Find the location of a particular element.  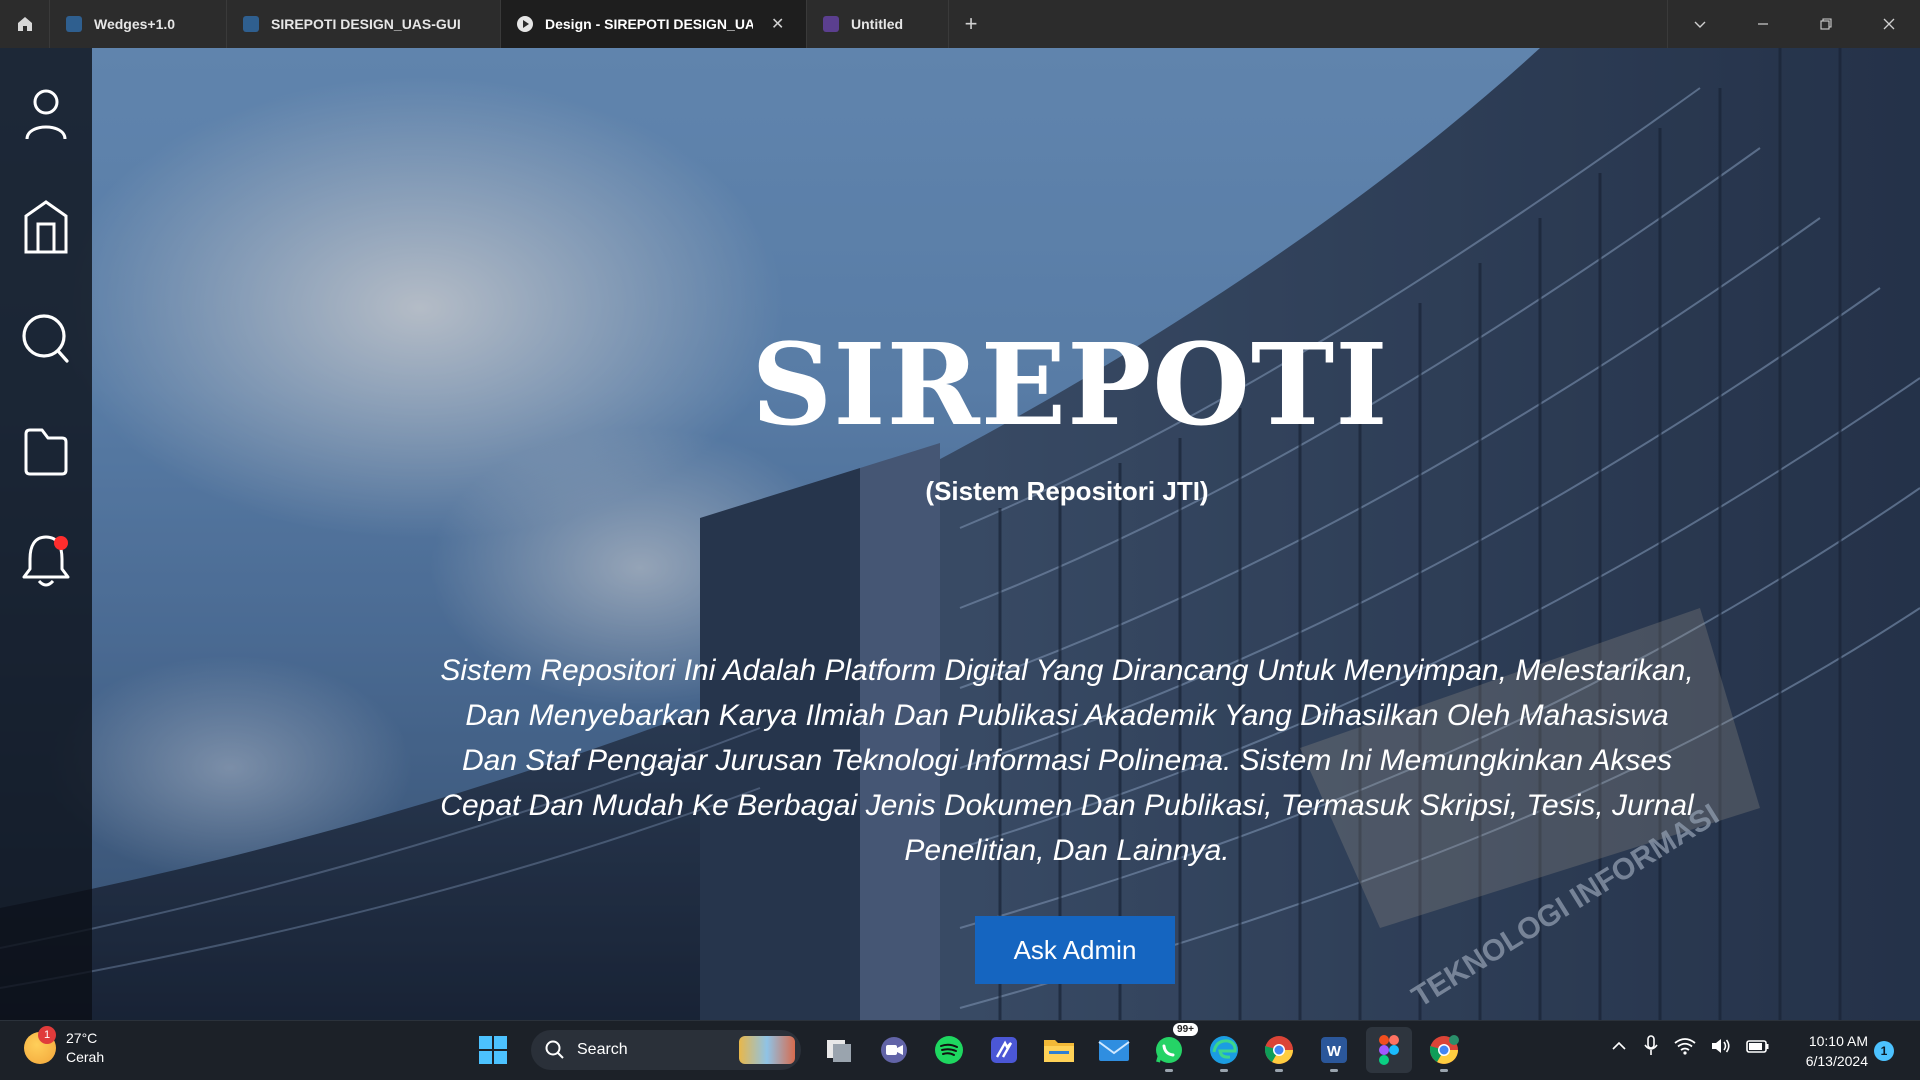

close-icon is located at coordinates (1888, 24).